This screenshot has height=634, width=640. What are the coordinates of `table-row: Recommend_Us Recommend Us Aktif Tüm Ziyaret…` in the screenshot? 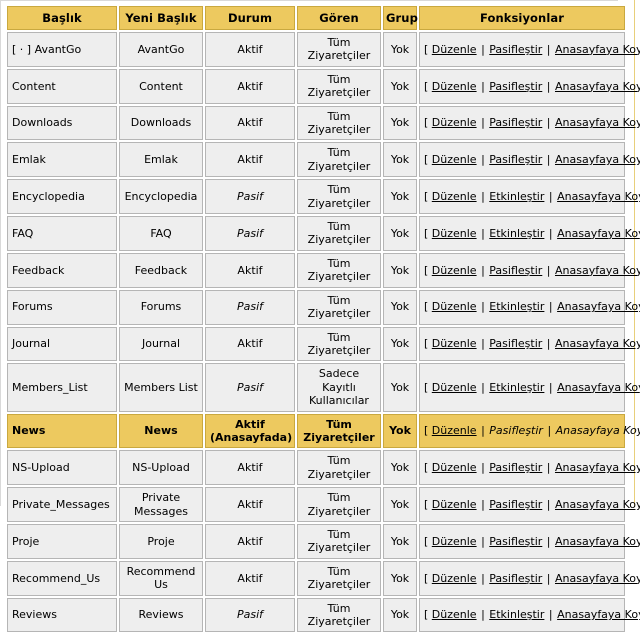 It's located at (323, 578).